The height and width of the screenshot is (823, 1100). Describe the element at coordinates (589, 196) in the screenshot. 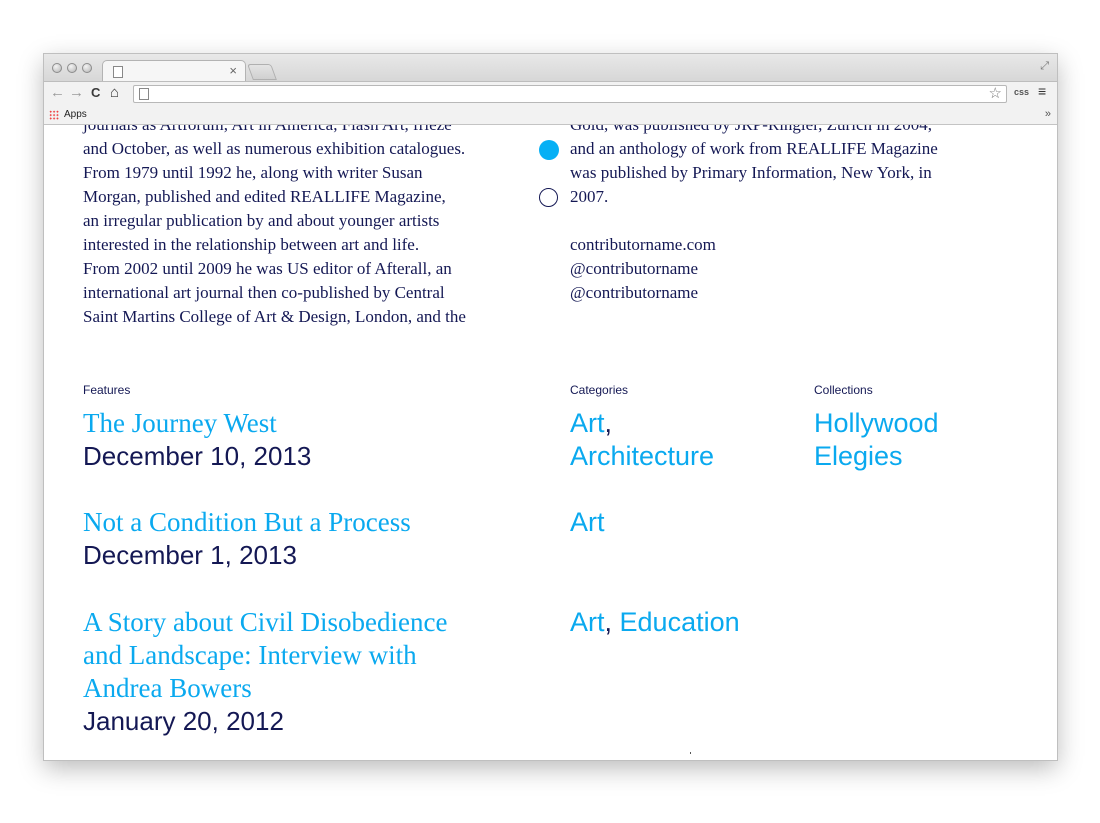

I see `bio-line: 2007.` at that location.